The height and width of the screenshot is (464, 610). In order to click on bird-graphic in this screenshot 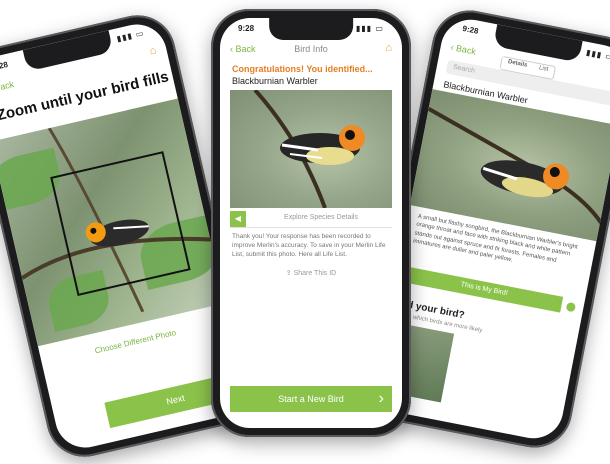, I will do `click(309, 149)`.